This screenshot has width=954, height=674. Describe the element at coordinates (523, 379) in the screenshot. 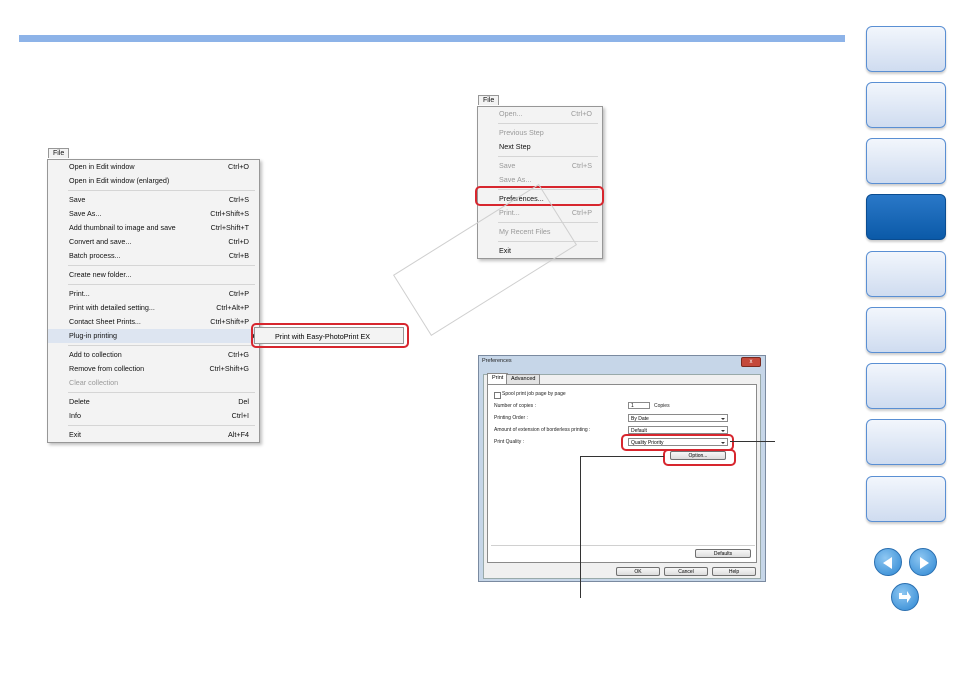

I see `tab-advanced: Advanced` at that location.